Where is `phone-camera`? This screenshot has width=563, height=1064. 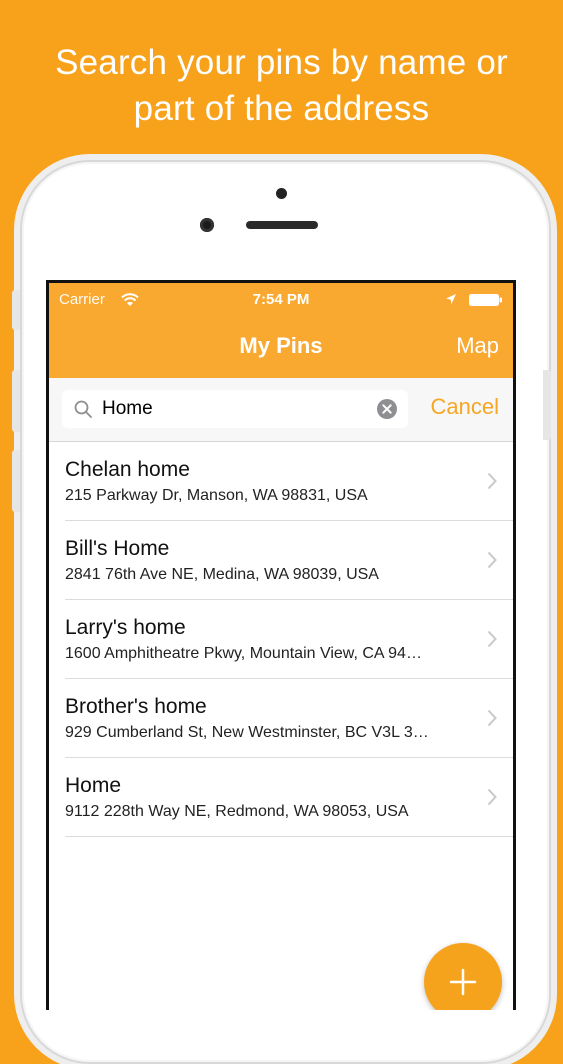
phone-camera is located at coordinates (207, 225).